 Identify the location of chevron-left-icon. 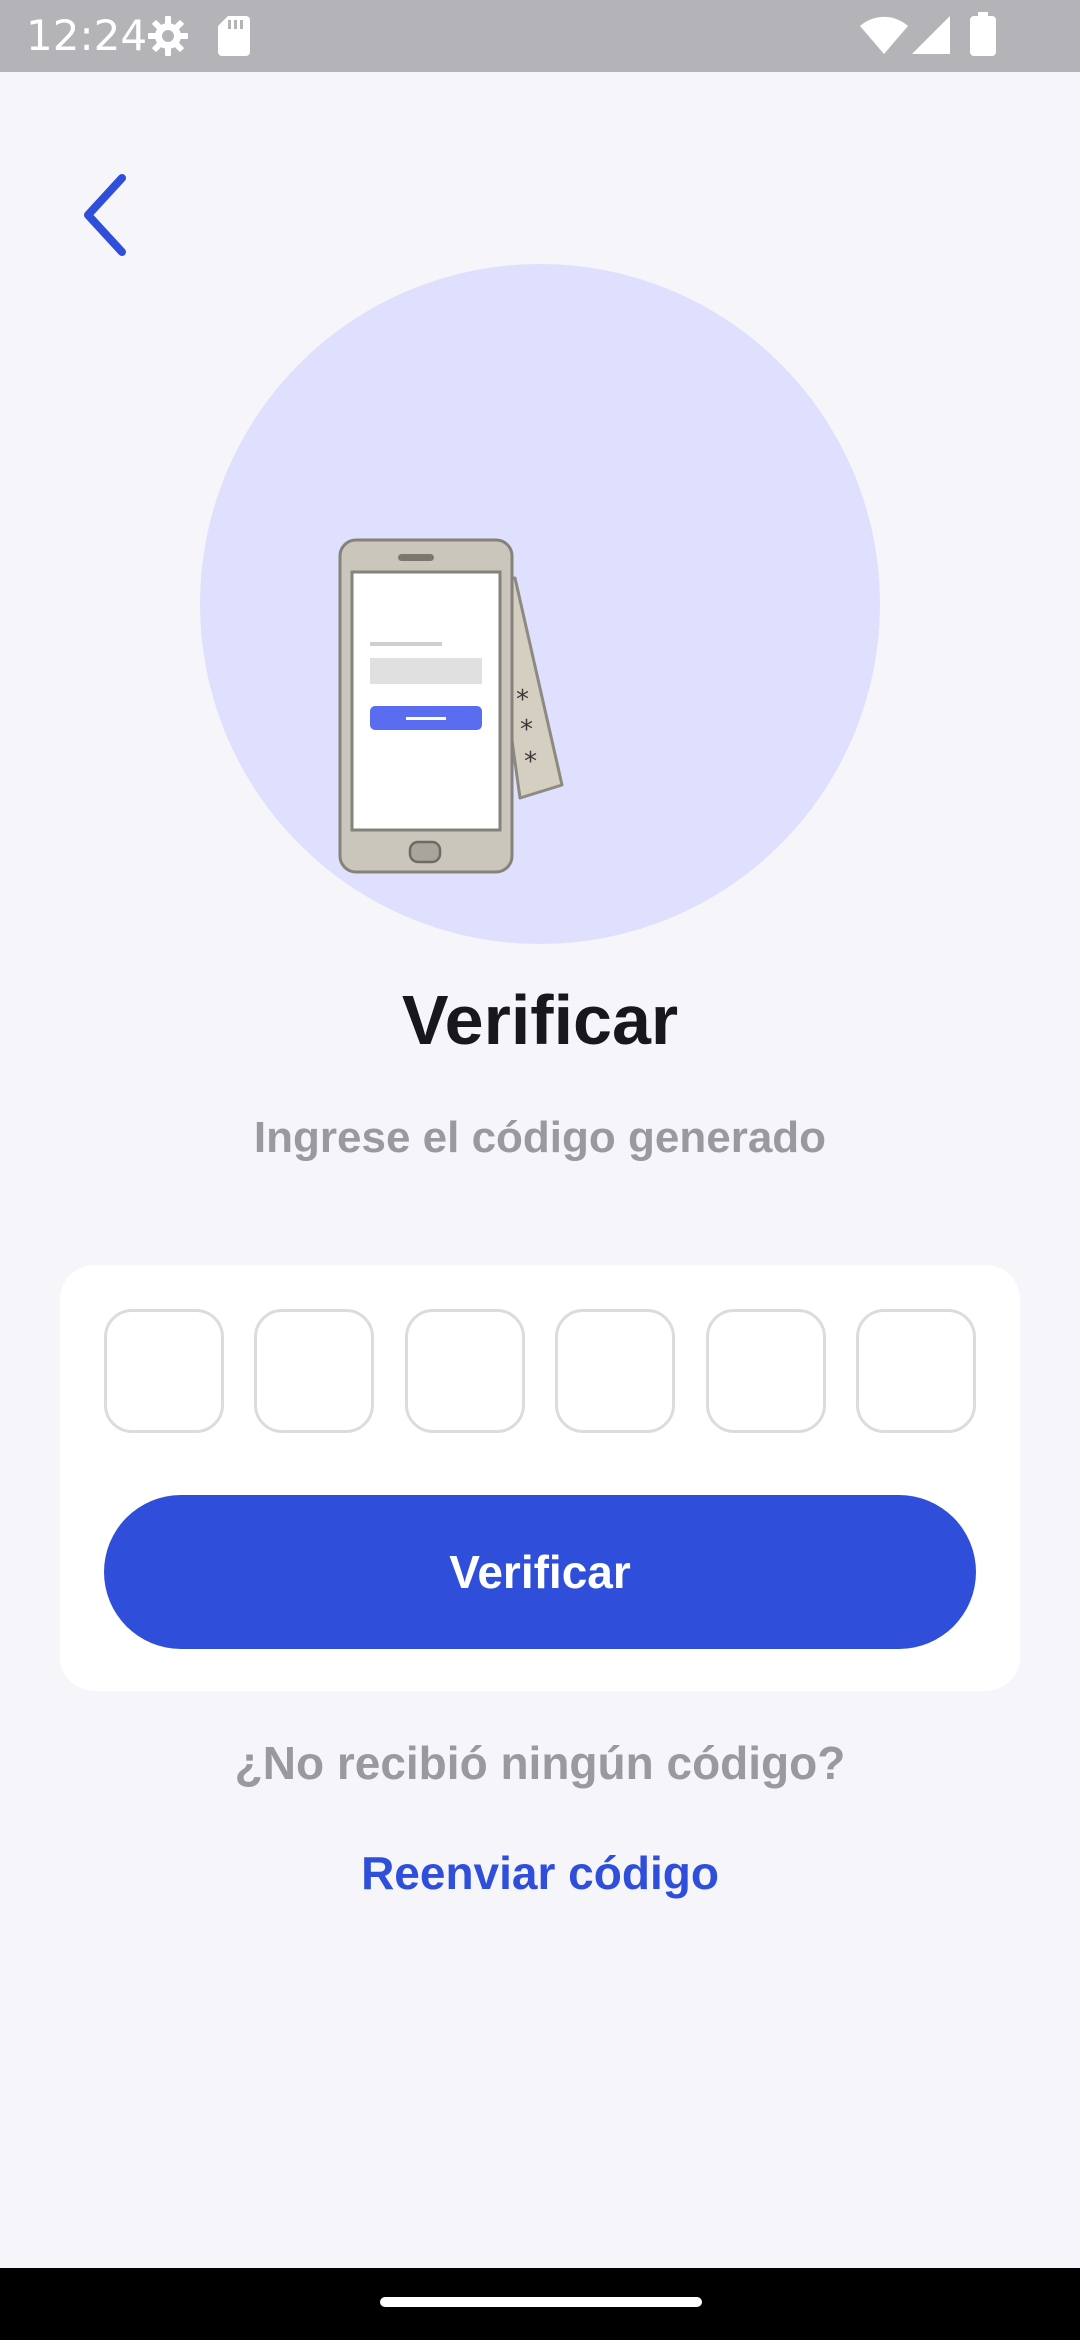
(105, 215).